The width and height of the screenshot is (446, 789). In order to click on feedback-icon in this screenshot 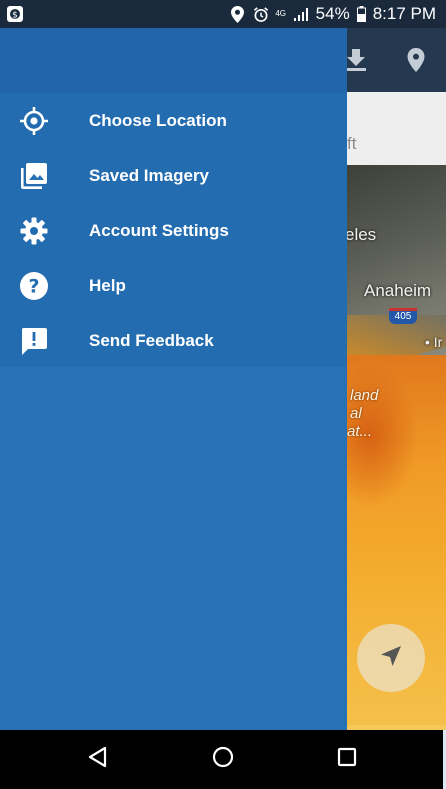, I will do `click(34, 341)`.